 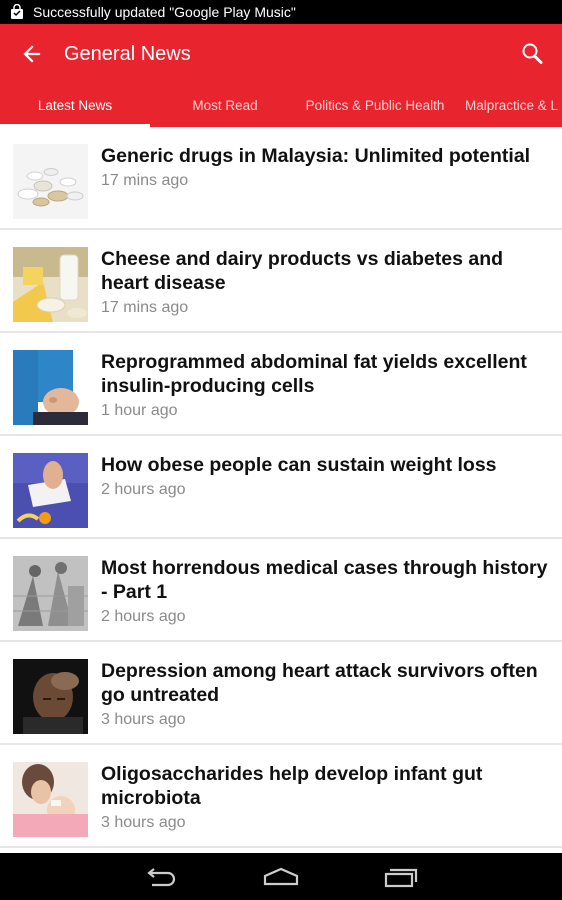 I want to click on tab-most-read: Most Read, so click(x=225, y=105).